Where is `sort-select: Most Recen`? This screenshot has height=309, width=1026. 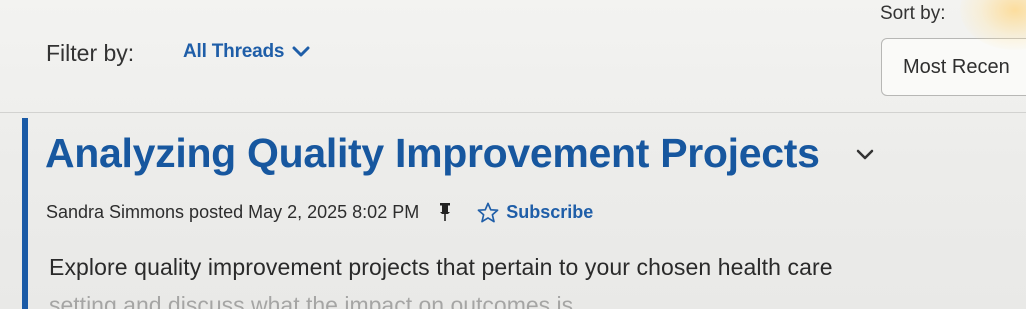 sort-select: Most Recen is located at coordinates (953, 67).